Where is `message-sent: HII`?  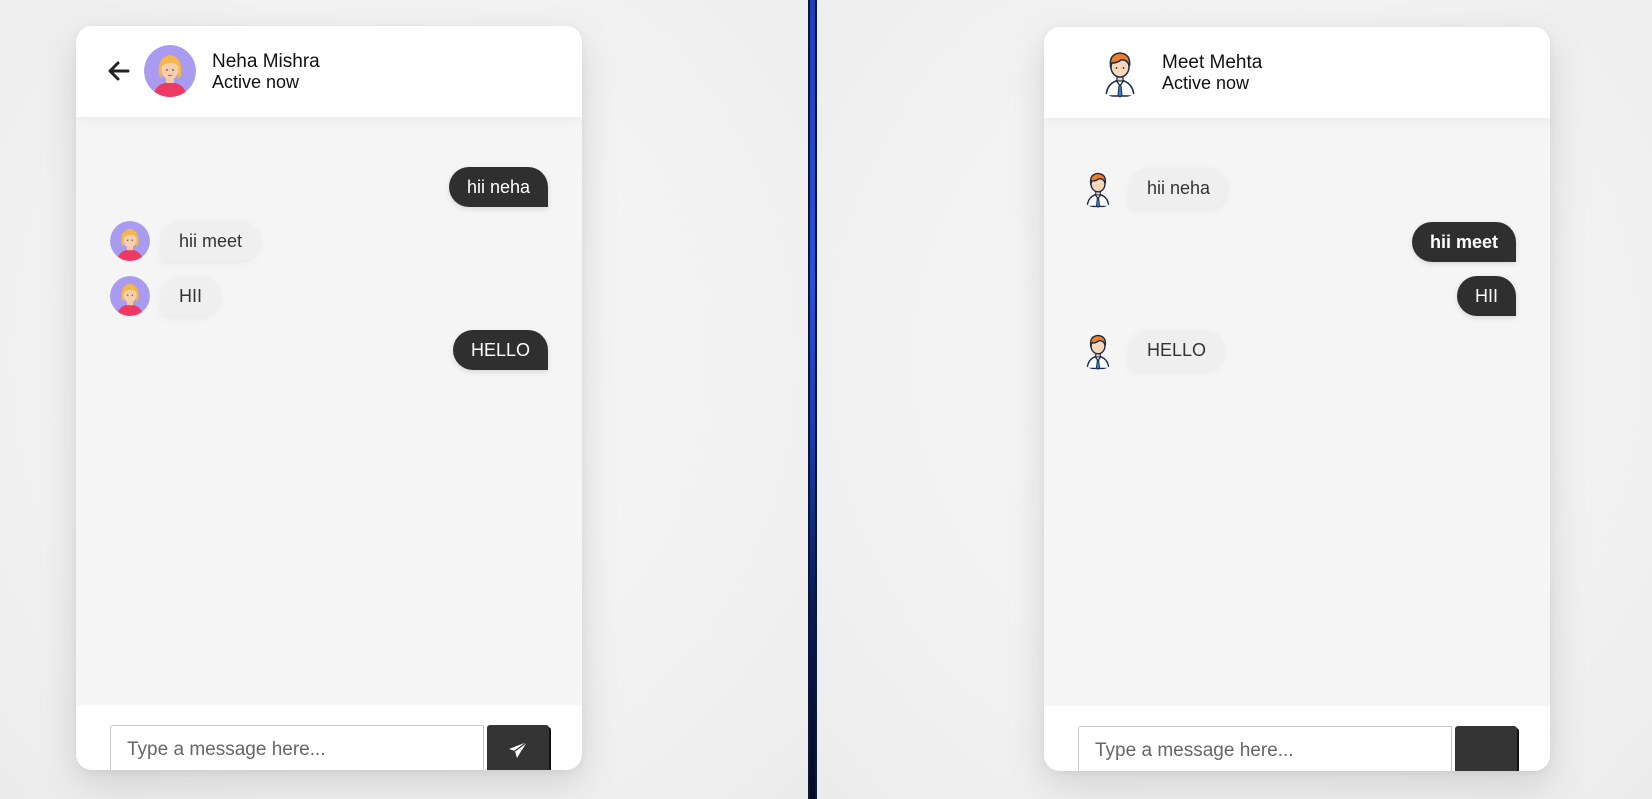
message-sent: HII is located at coordinates (1297, 296).